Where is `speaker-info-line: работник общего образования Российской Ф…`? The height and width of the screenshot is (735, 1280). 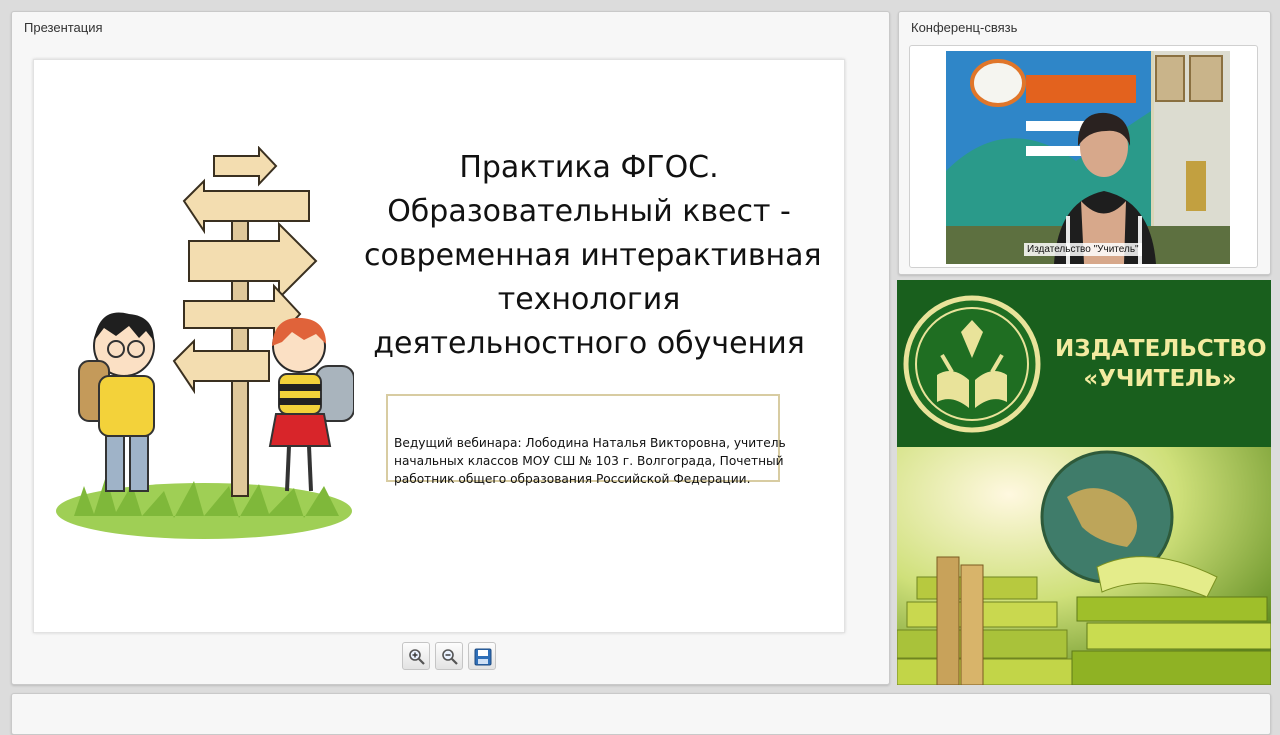 speaker-info-line: работник общего образования Российской Ф… is located at coordinates (572, 479).